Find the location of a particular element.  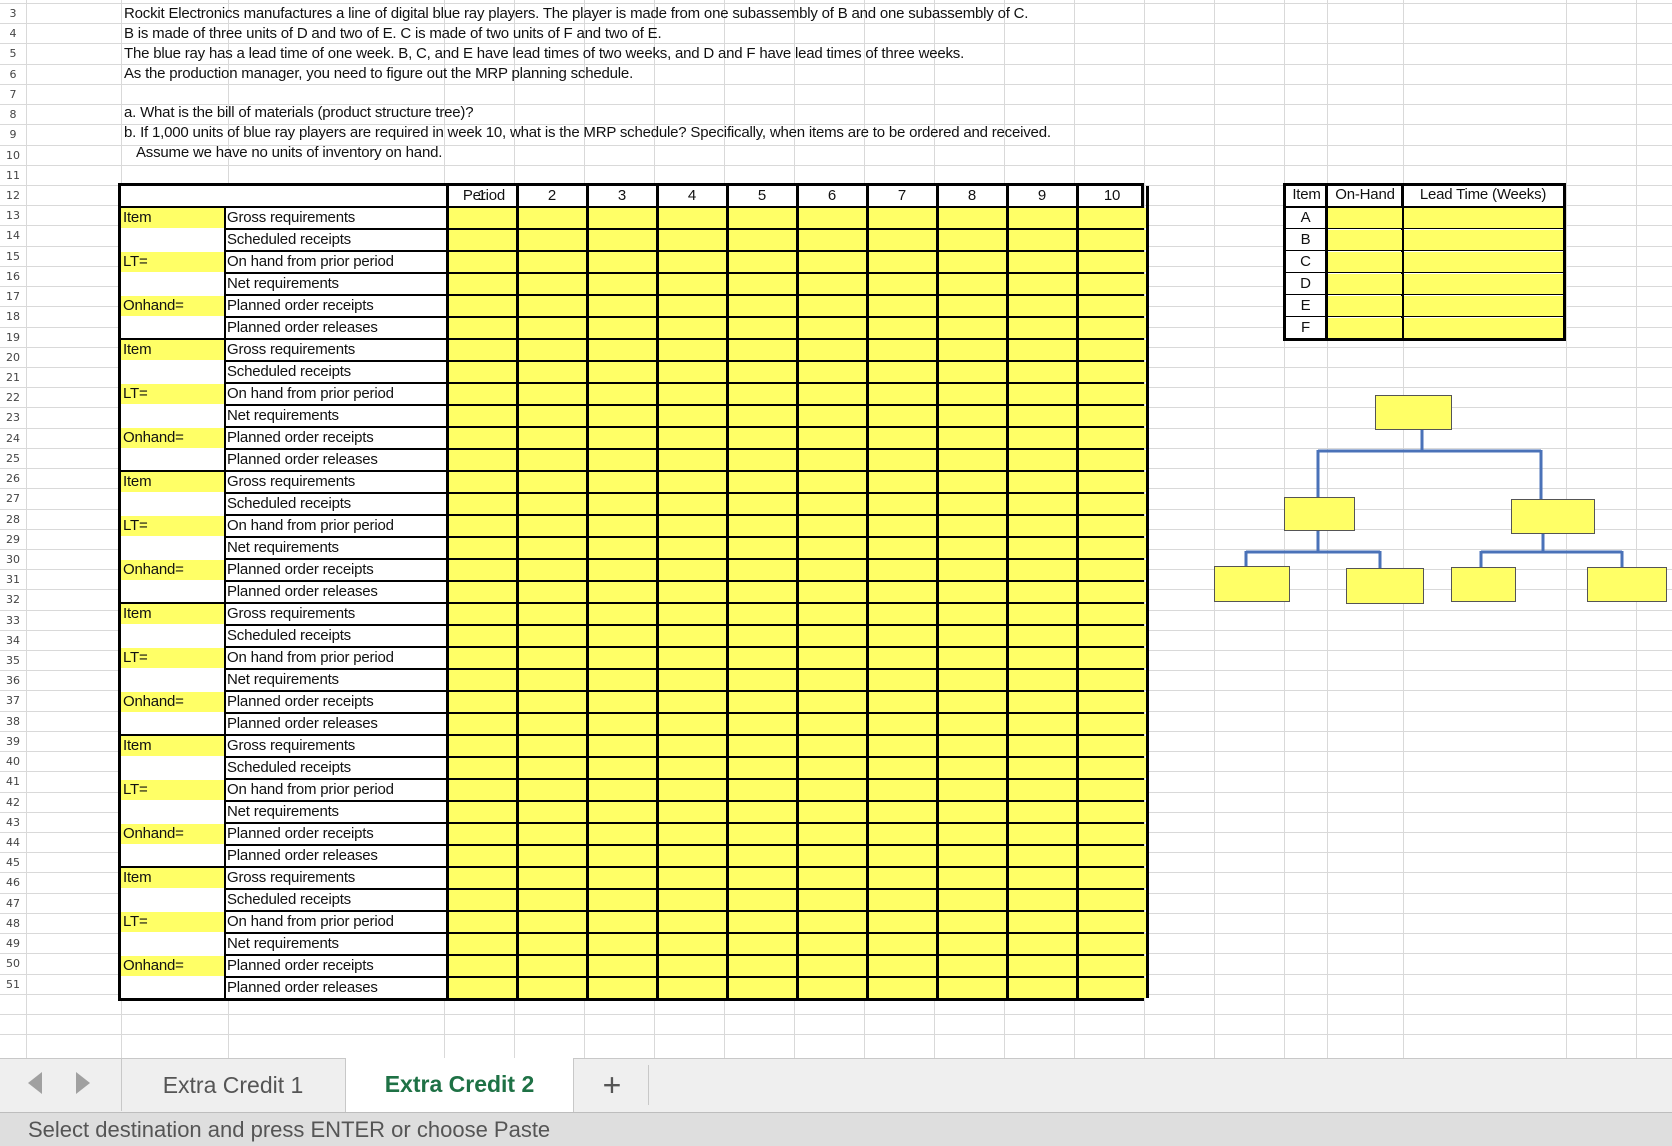

sheet-tab-bar: Extra Credit 1 Extra Credit 2 + is located at coordinates (836, 1085).